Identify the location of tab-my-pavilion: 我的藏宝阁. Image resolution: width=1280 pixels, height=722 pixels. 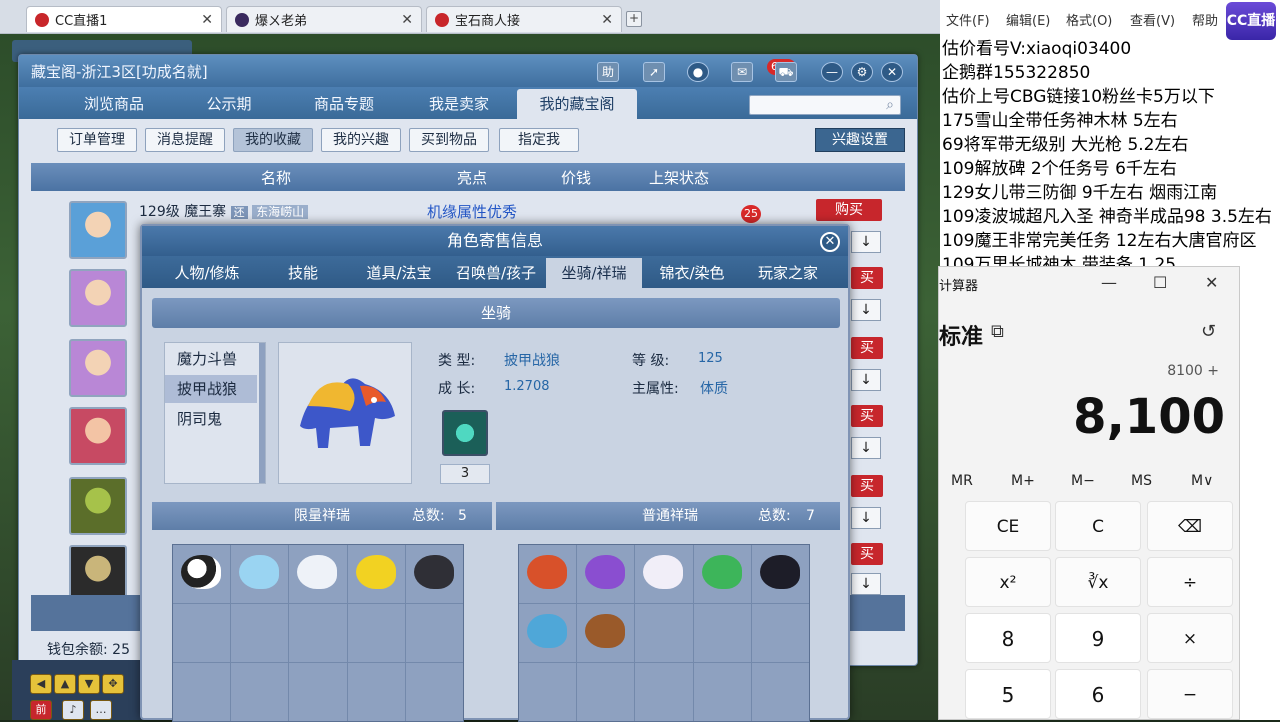
(577, 104).